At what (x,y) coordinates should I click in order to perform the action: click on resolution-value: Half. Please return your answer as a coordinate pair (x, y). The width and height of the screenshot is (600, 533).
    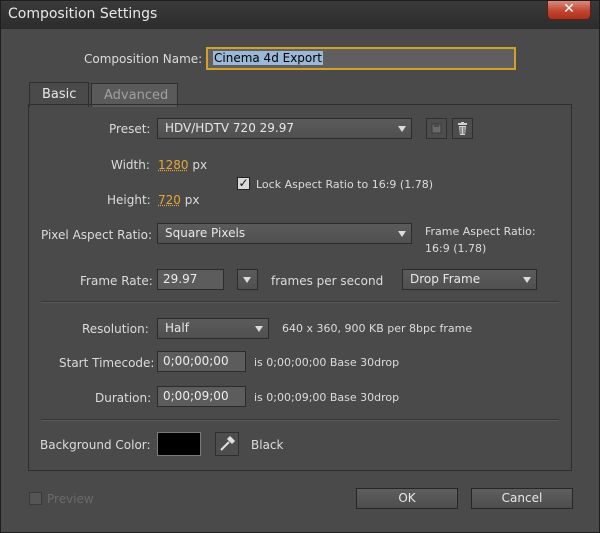
    Looking at the image, I should click on (177, 328).